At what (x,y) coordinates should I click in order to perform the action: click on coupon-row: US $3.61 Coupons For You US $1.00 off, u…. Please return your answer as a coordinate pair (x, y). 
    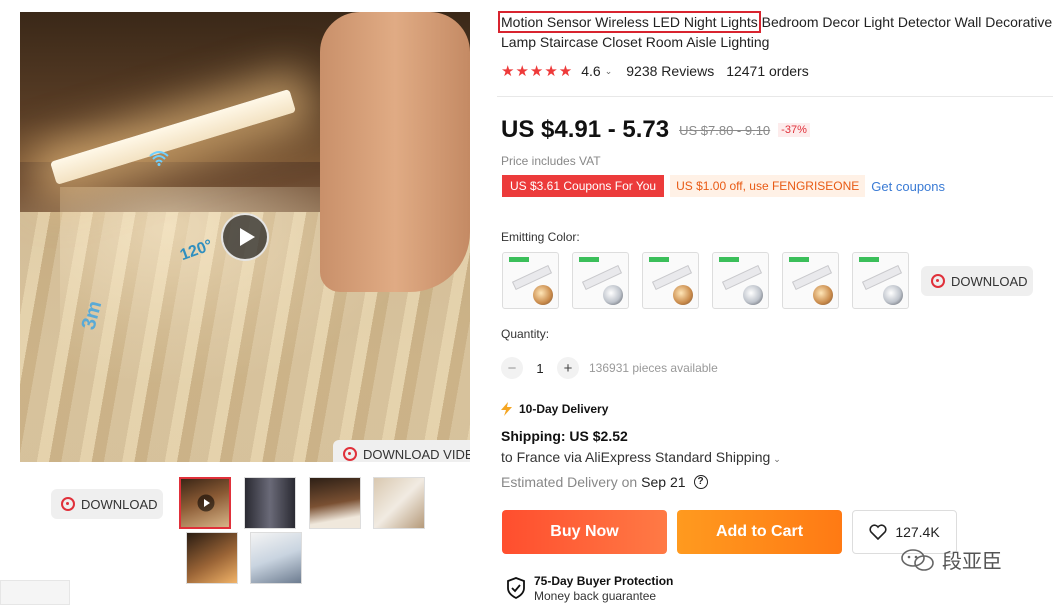
    Looking at the image, I should click on (723, 186).